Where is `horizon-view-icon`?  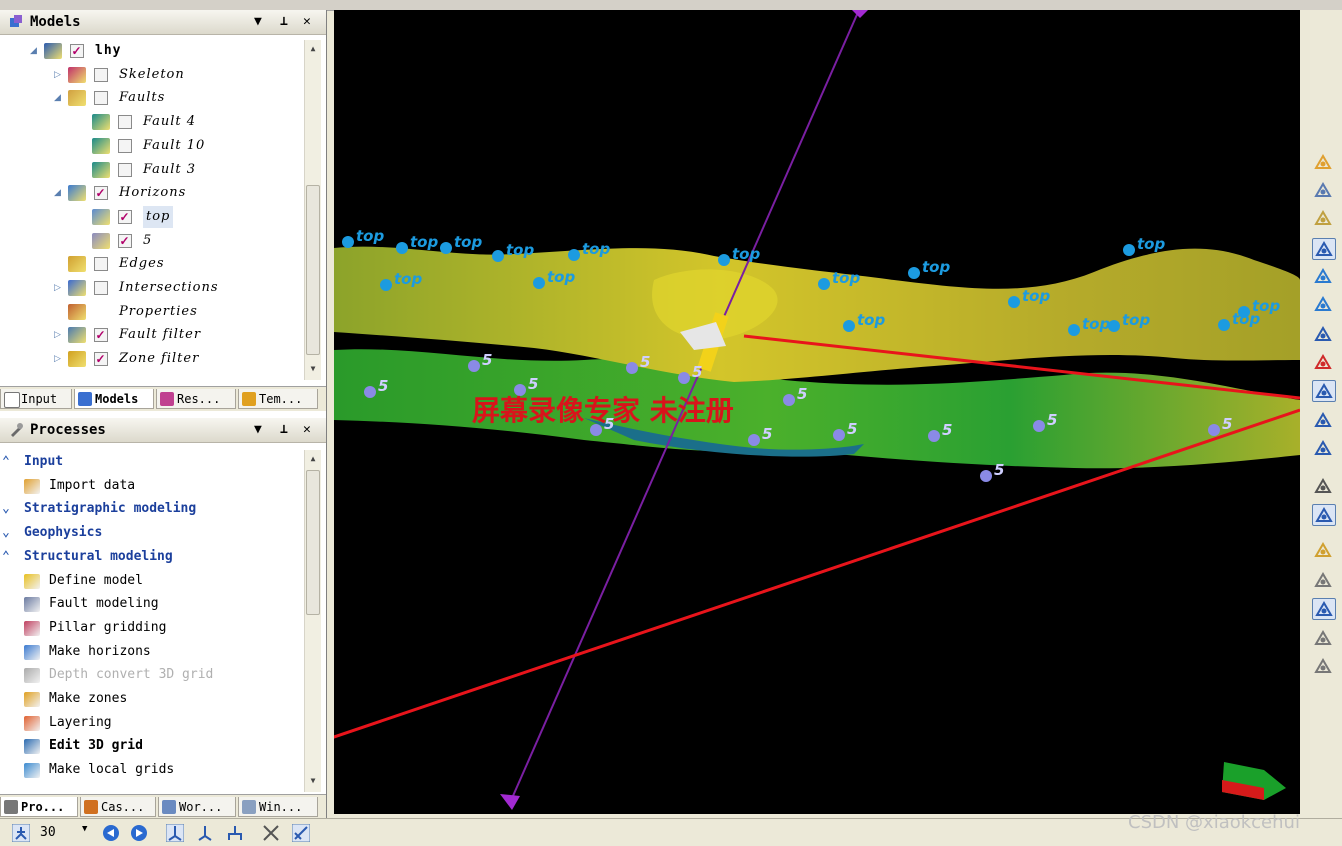
horizon-view-icon is located at coordinates (1324, 277).